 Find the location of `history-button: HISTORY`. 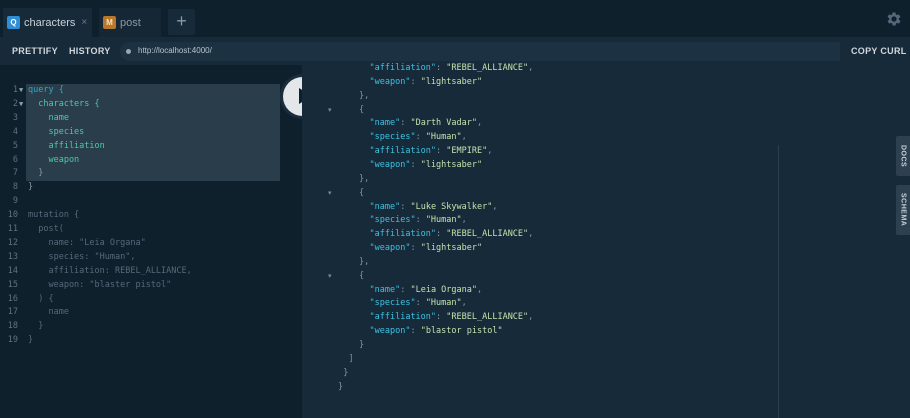

history-button: HISTORY is located at coordinates (90, 51).